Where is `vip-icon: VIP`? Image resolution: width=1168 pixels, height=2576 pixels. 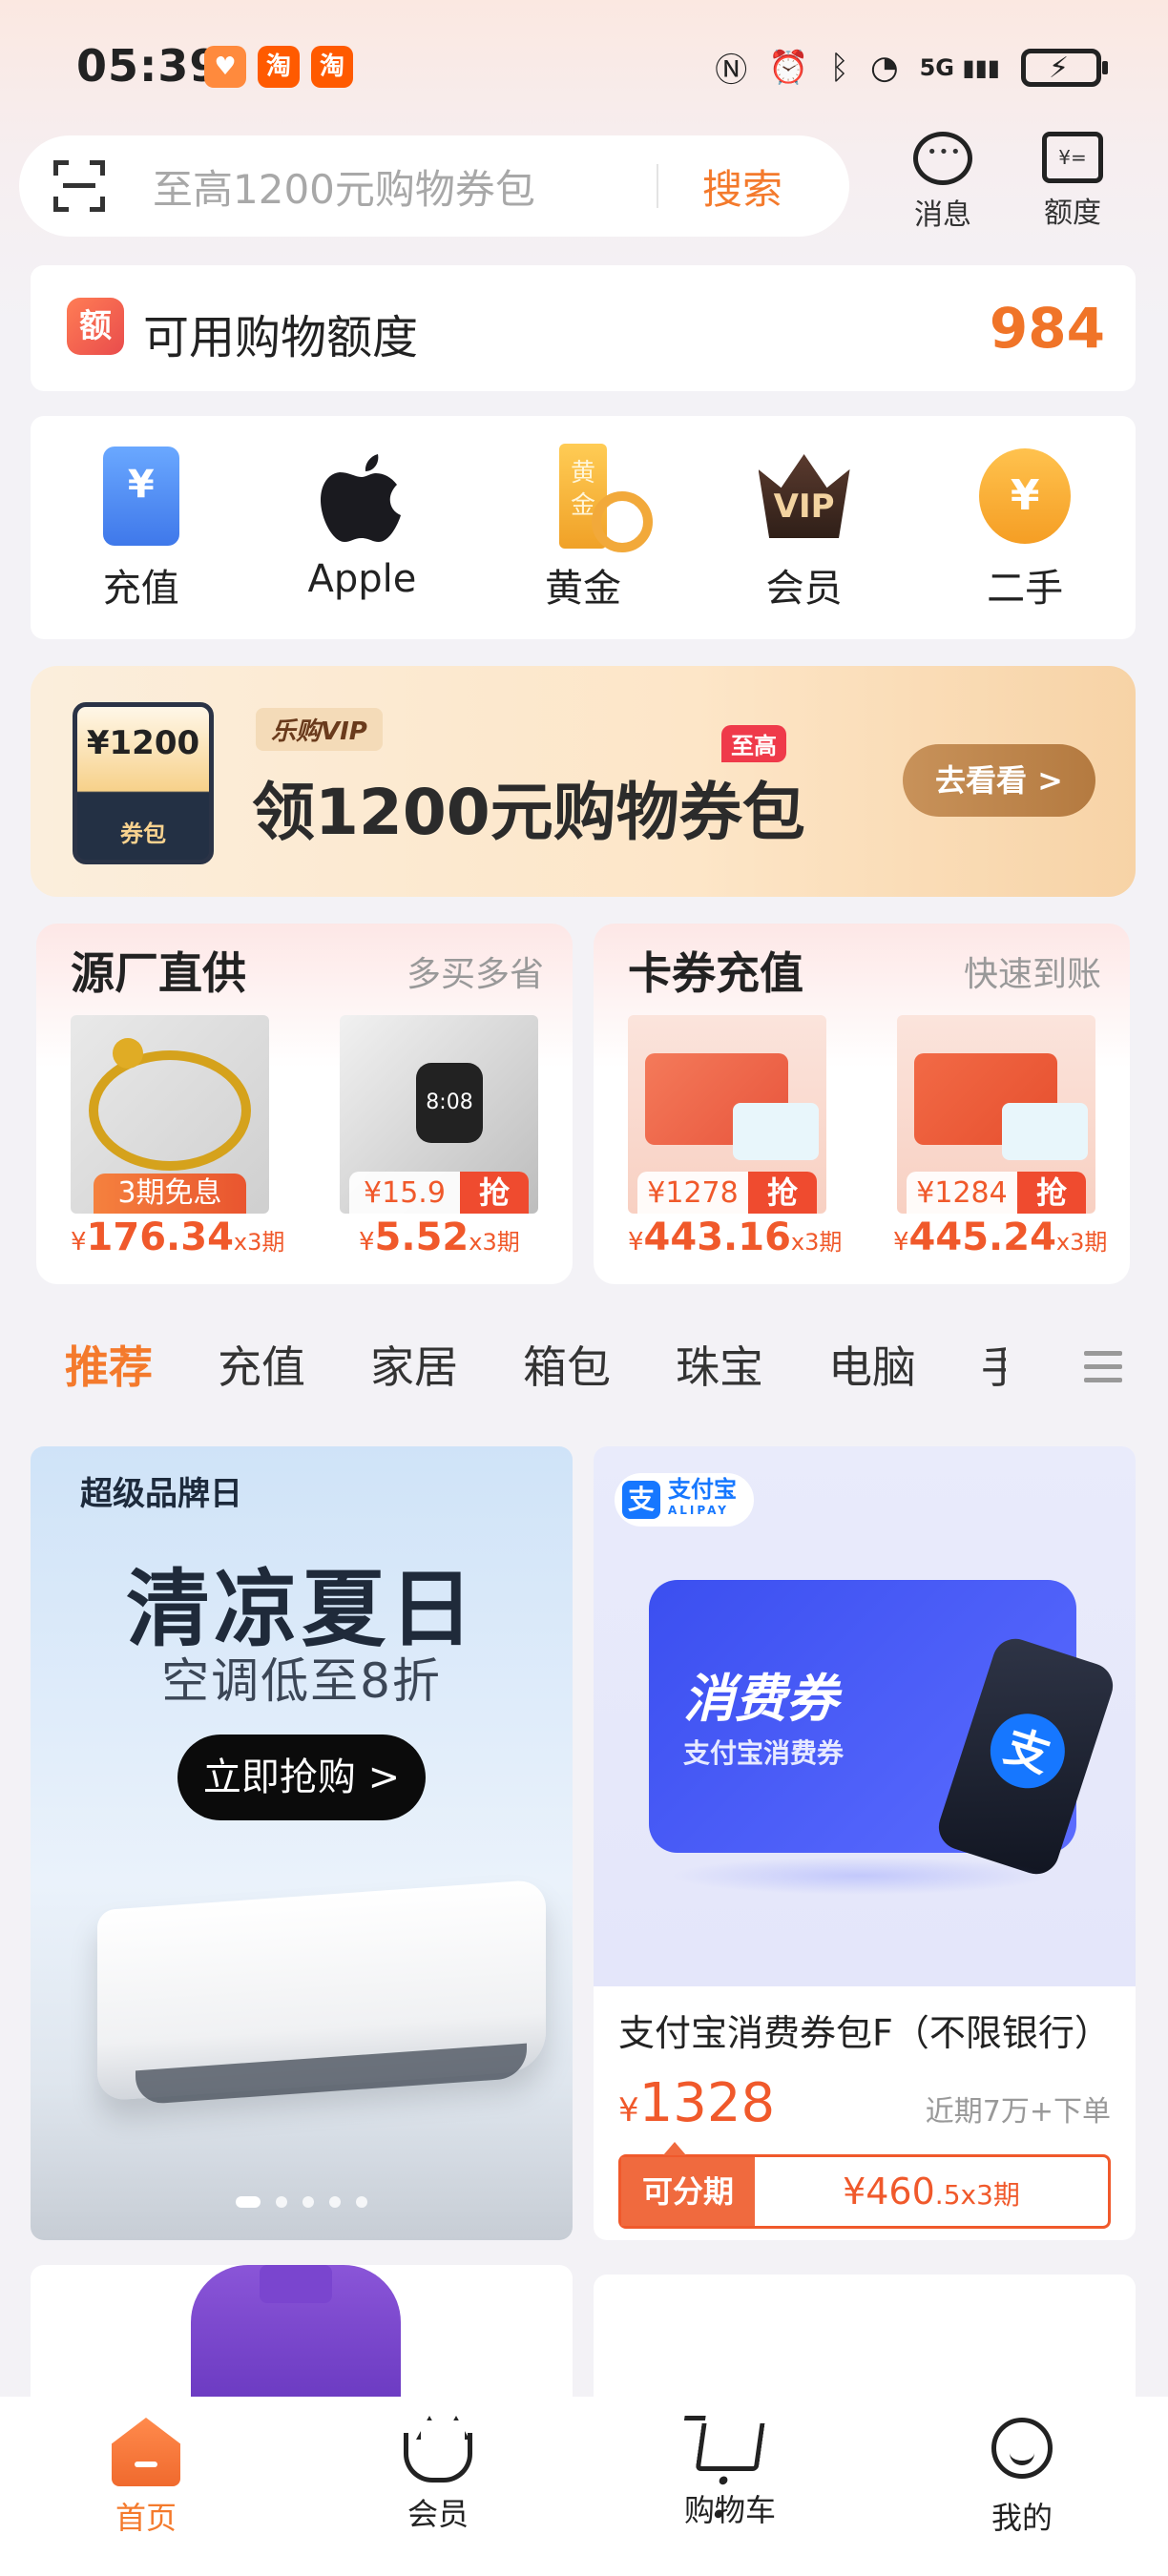
vip-icon: VIP is located at coordinates (804, 496).